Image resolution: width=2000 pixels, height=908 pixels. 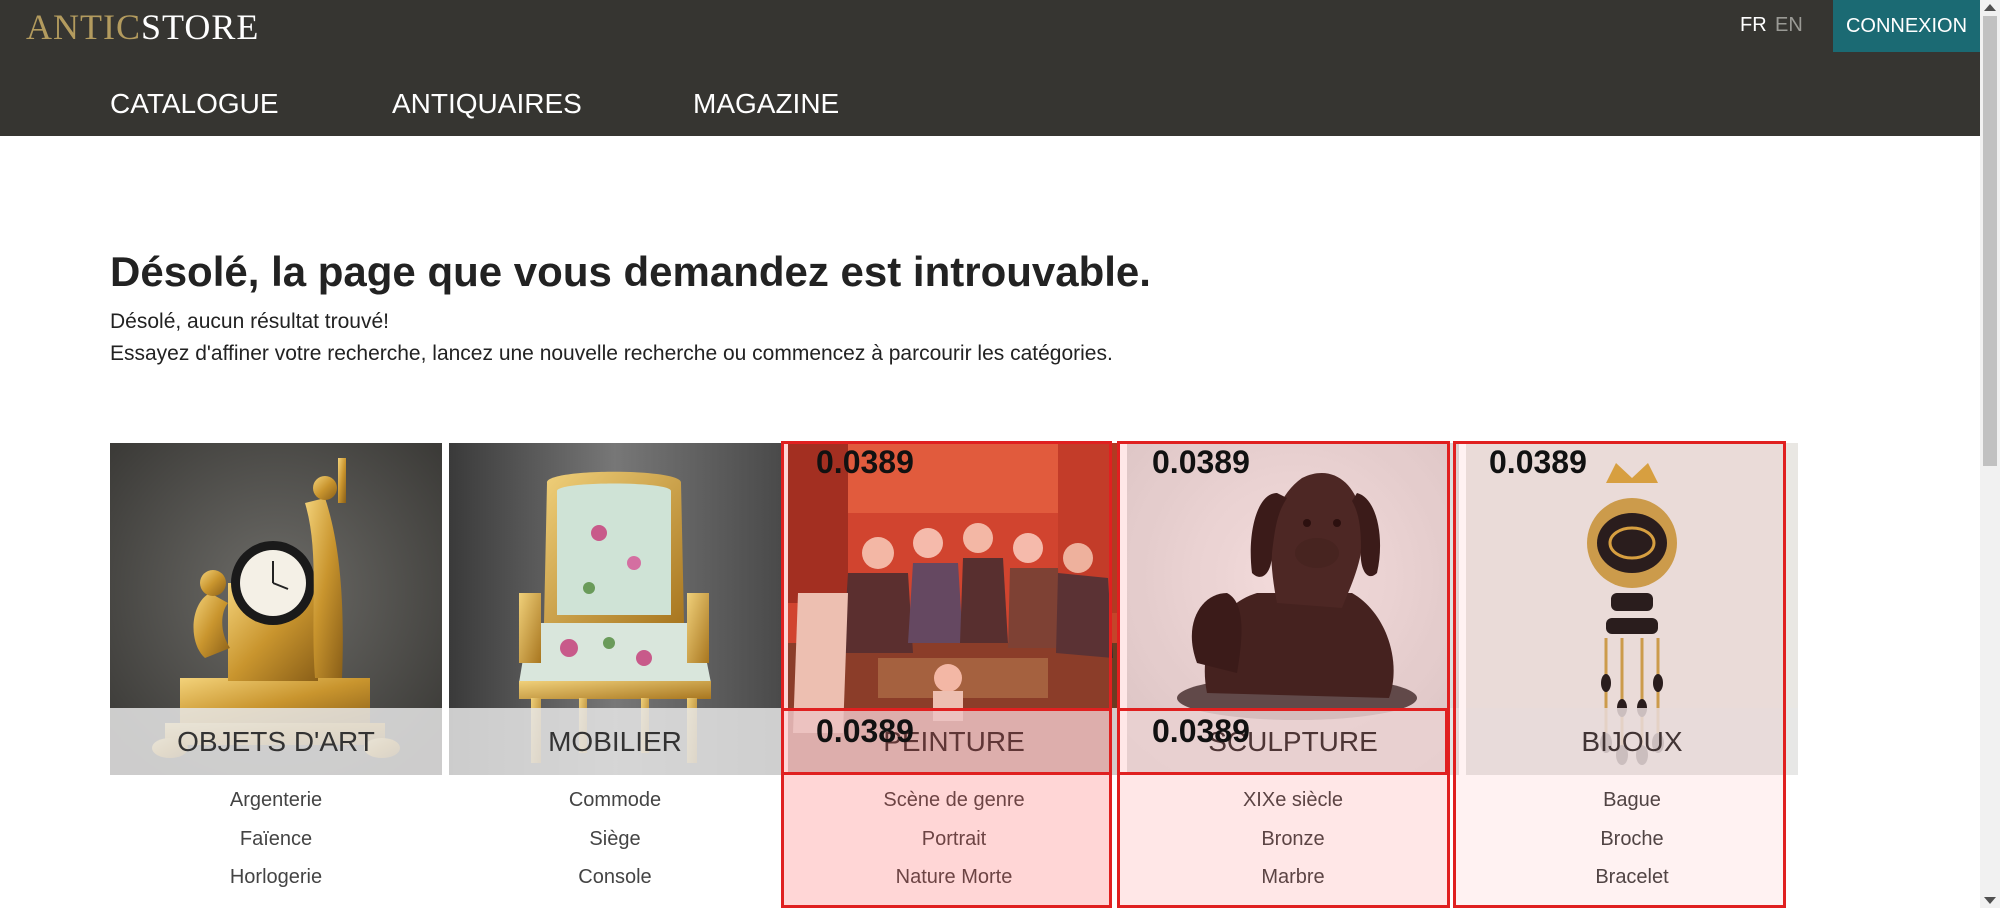 I want to click on scroll-down-arrow-icon, so click(x=1990, y=900).